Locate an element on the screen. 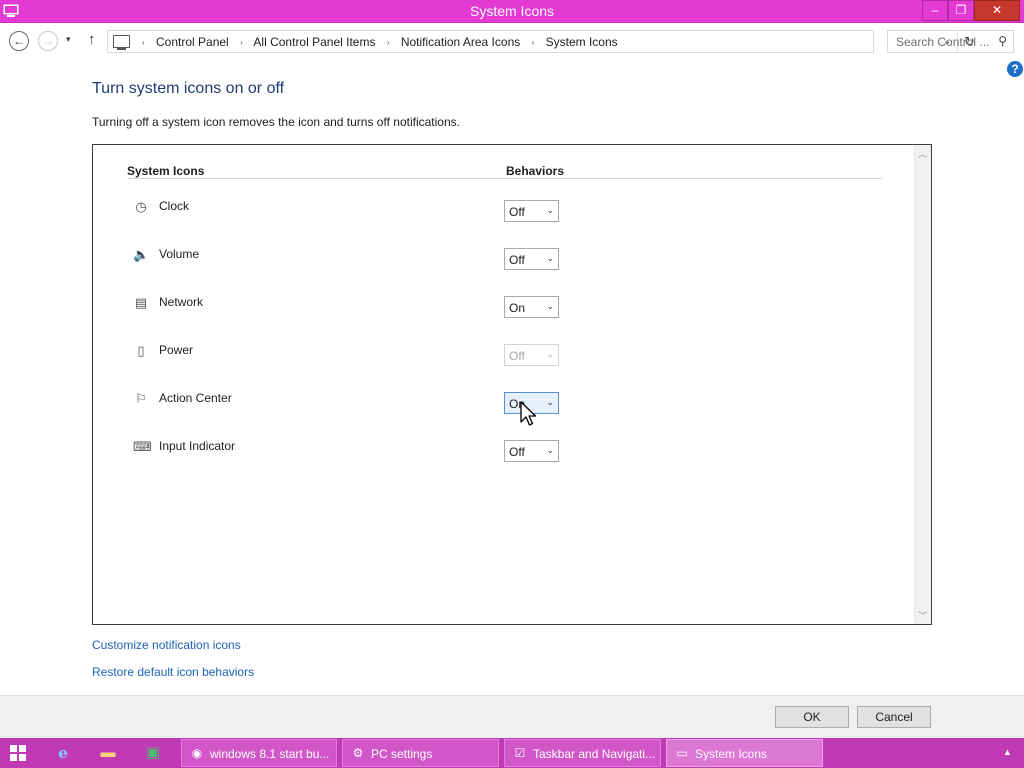 Image resolution: width=1024 pixels, height=768 pixels. list-item-action-center: ⚐ Action Center is located at coordinates (347, 408).